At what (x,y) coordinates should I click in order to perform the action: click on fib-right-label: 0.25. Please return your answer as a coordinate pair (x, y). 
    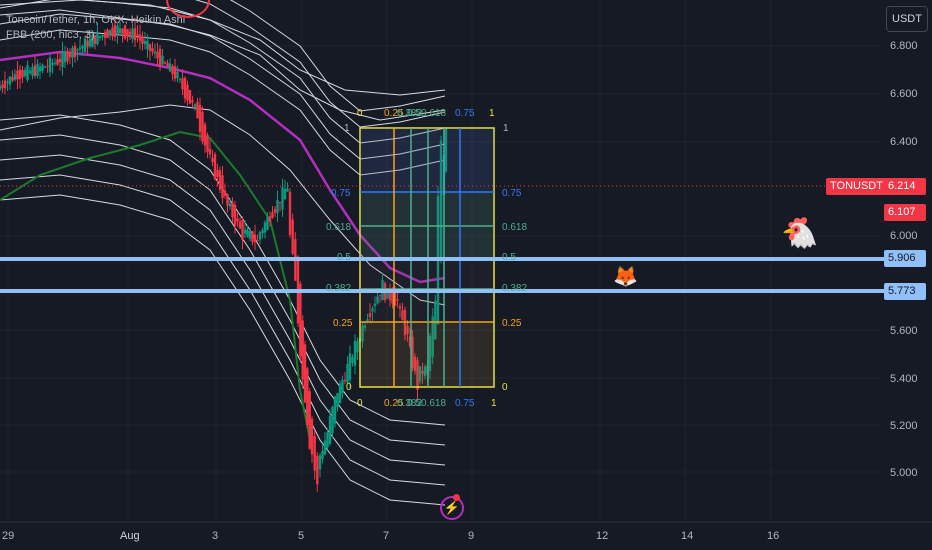
    Looking at the image, I should click on (512, 323).